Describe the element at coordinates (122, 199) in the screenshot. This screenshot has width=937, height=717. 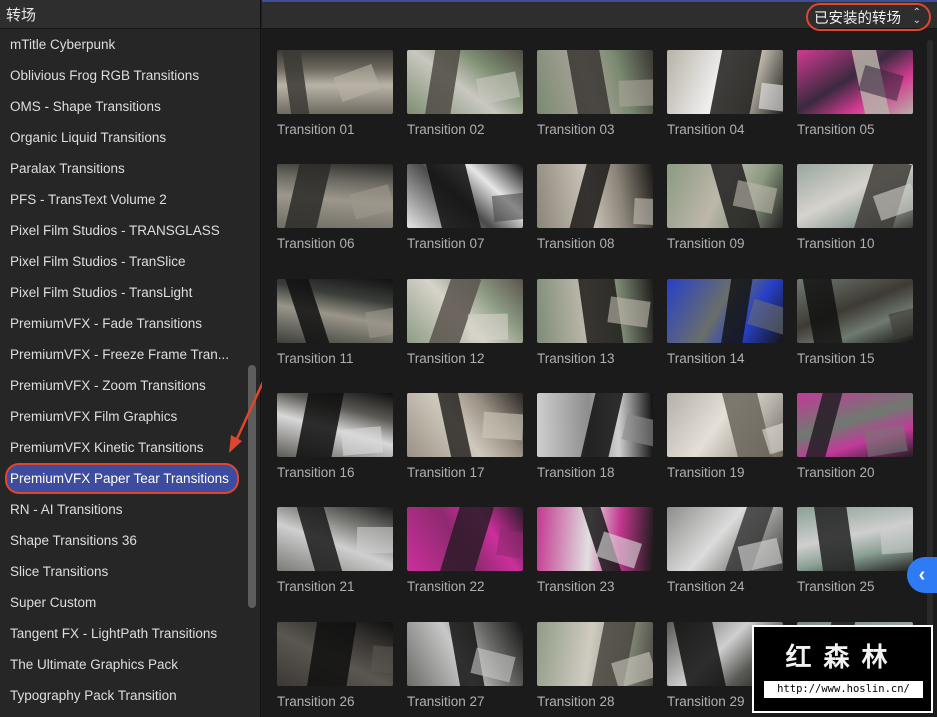
I see `sidebar-item: PFS - TransText Volume 2` at that location.